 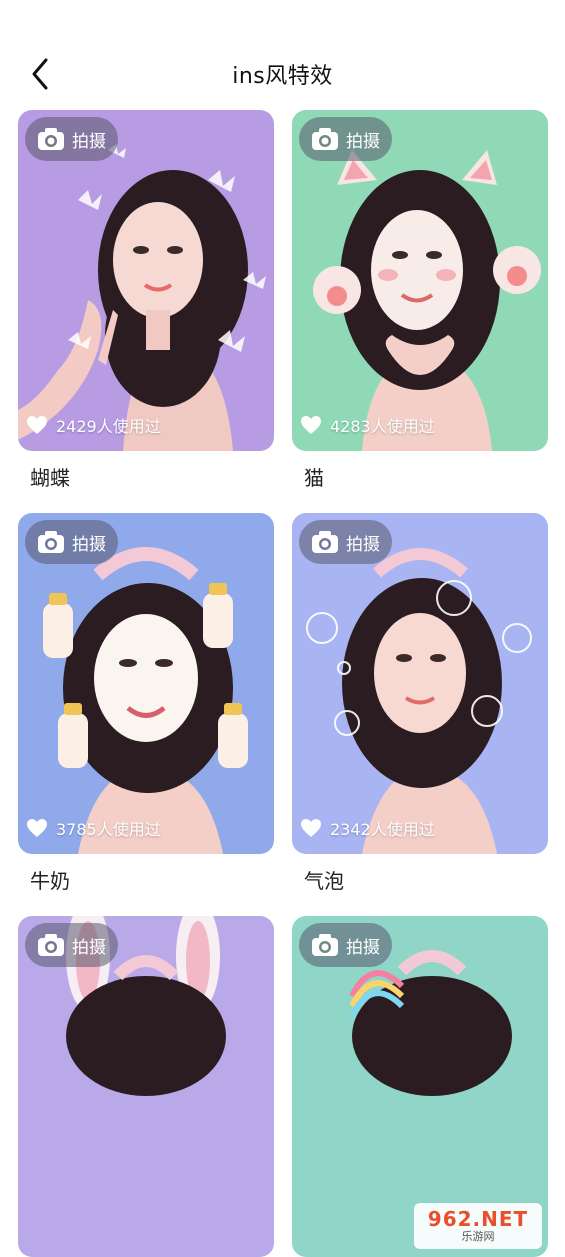 I want to click on effect-preview: 拍摄, so click(x=146, y=1086).